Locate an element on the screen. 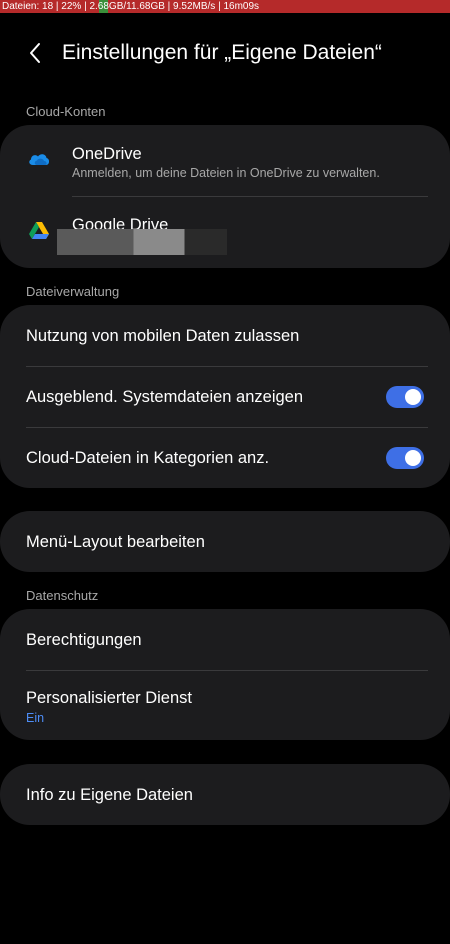 Image resolution: width=450 pixels, height=944 pixels. header: Einstellungen für „Eigene Dateien“ is located at coordinates (225, 53).